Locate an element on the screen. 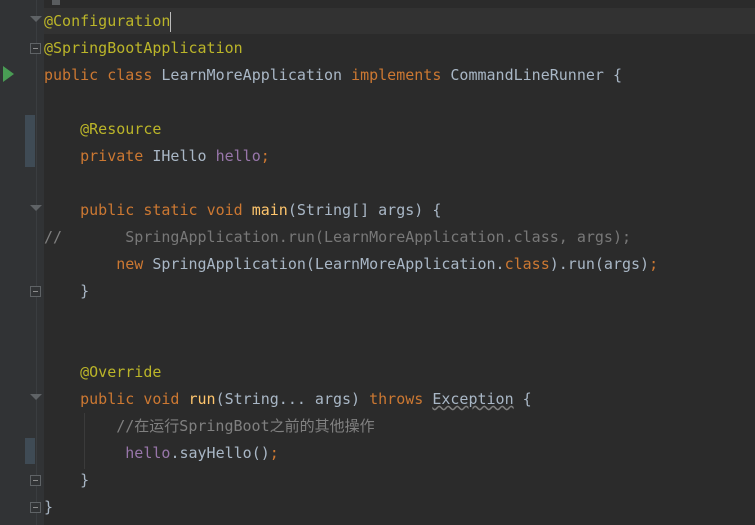 The image size is (755, 525). code-line: //在运行SpringBoot之前的其他操作 is located at coordinates (209, 426).